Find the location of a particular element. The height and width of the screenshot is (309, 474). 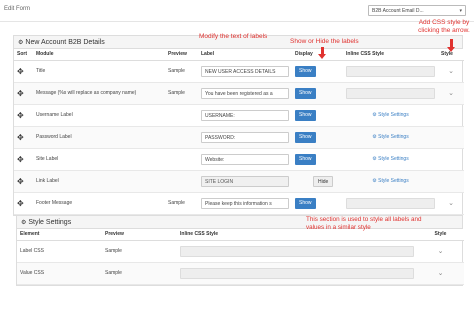

label-cell: You have been registered as a is located at coordinates (245, 93).